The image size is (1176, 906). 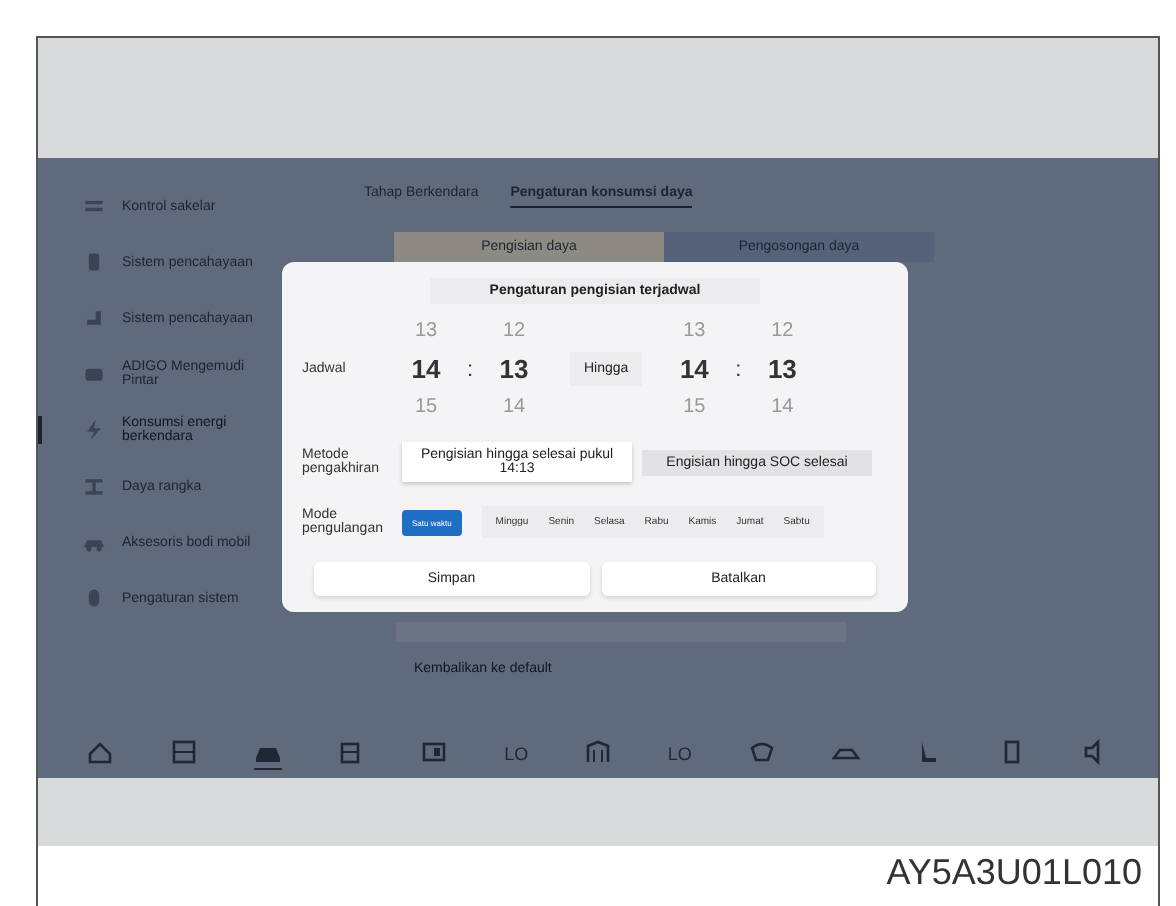 What do you see at coordinates (94, 430) in the screenshot?
I see `lightning-icon` at bounding box center [94, 430].